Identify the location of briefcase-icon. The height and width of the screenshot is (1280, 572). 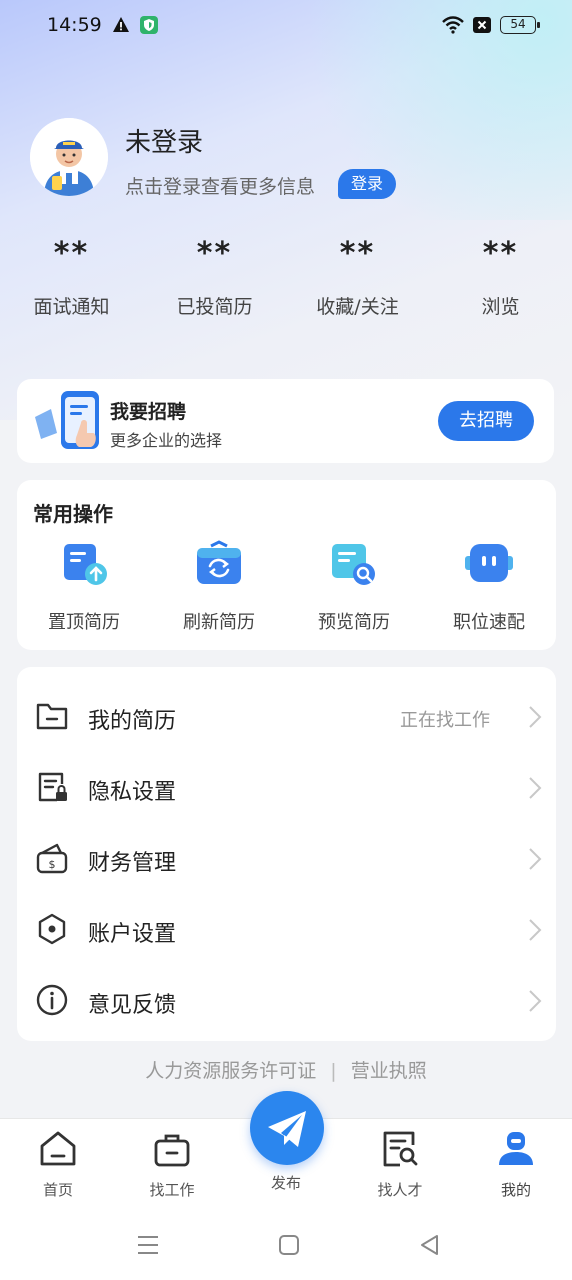
(172, 1150).